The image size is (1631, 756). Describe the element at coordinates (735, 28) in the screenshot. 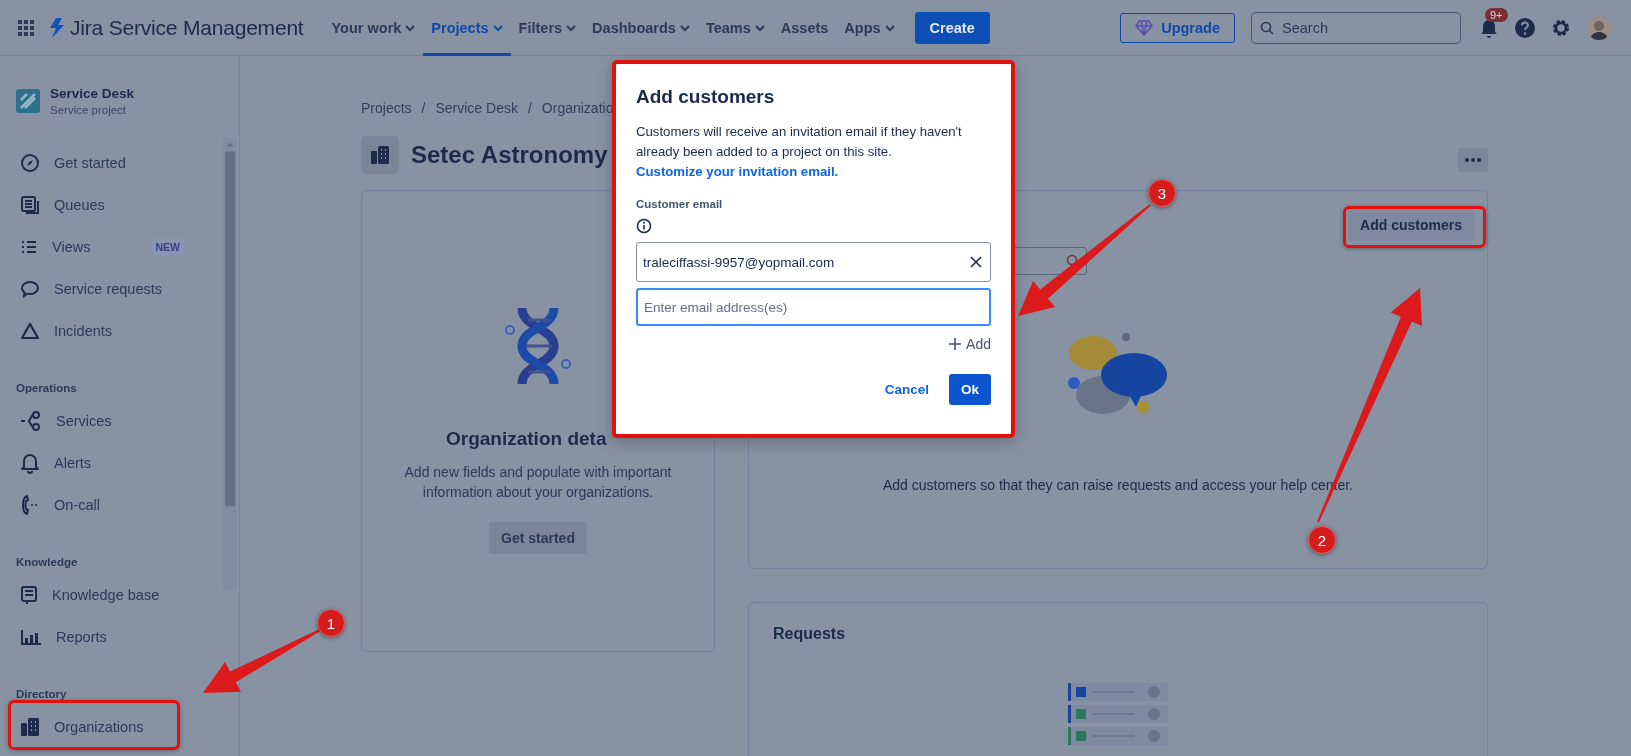

I see `nav-tab: Teams` at that location.